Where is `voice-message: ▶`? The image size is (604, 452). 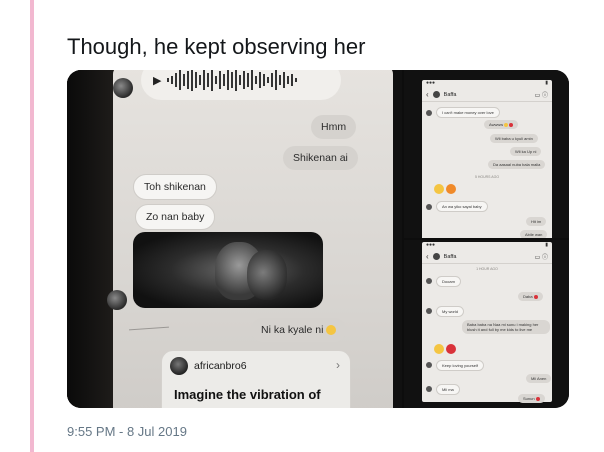
voice-message: ▶ is located at coordinates (241, 85).